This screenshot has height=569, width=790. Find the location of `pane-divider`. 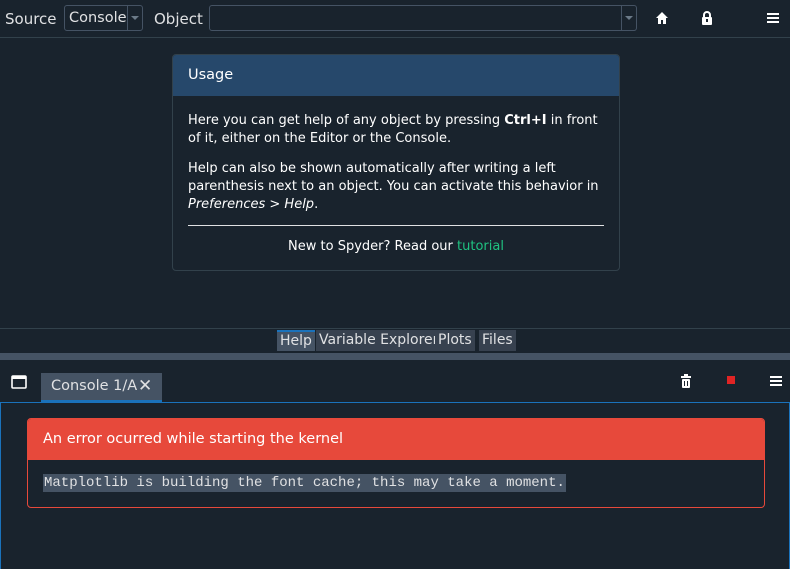

pane-divider is located at coordinates (395, 328).